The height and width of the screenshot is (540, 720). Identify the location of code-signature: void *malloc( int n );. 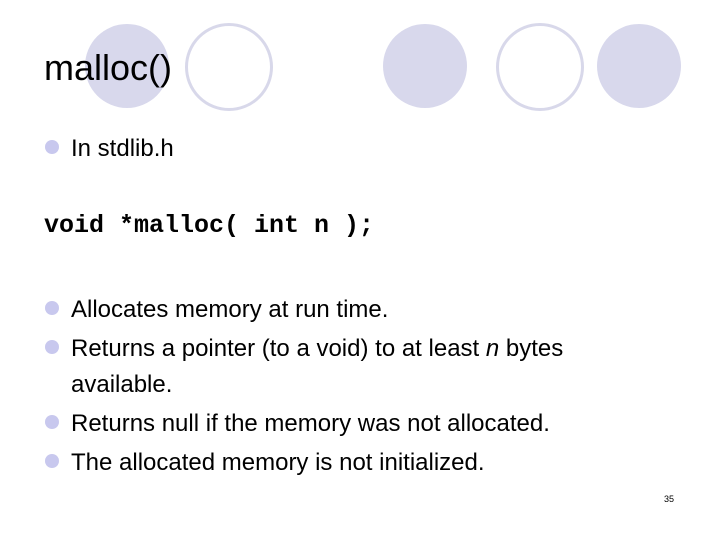
(209, 225).